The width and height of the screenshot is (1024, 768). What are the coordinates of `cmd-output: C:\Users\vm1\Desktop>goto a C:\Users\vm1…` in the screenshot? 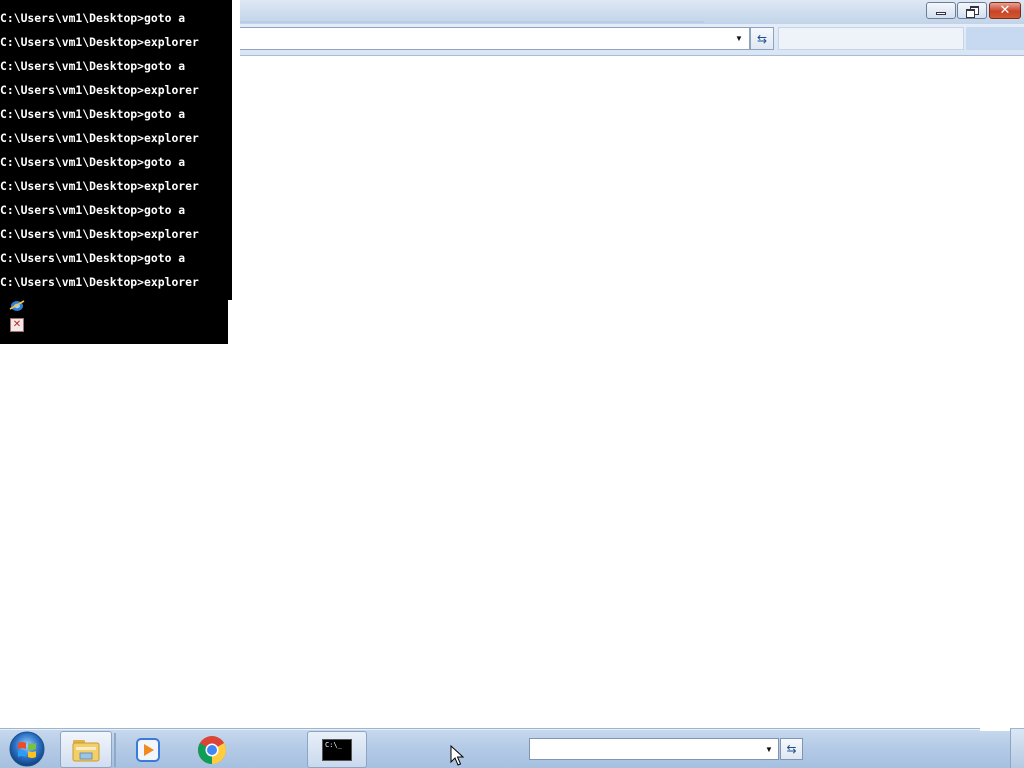 It's located at (120, 153).